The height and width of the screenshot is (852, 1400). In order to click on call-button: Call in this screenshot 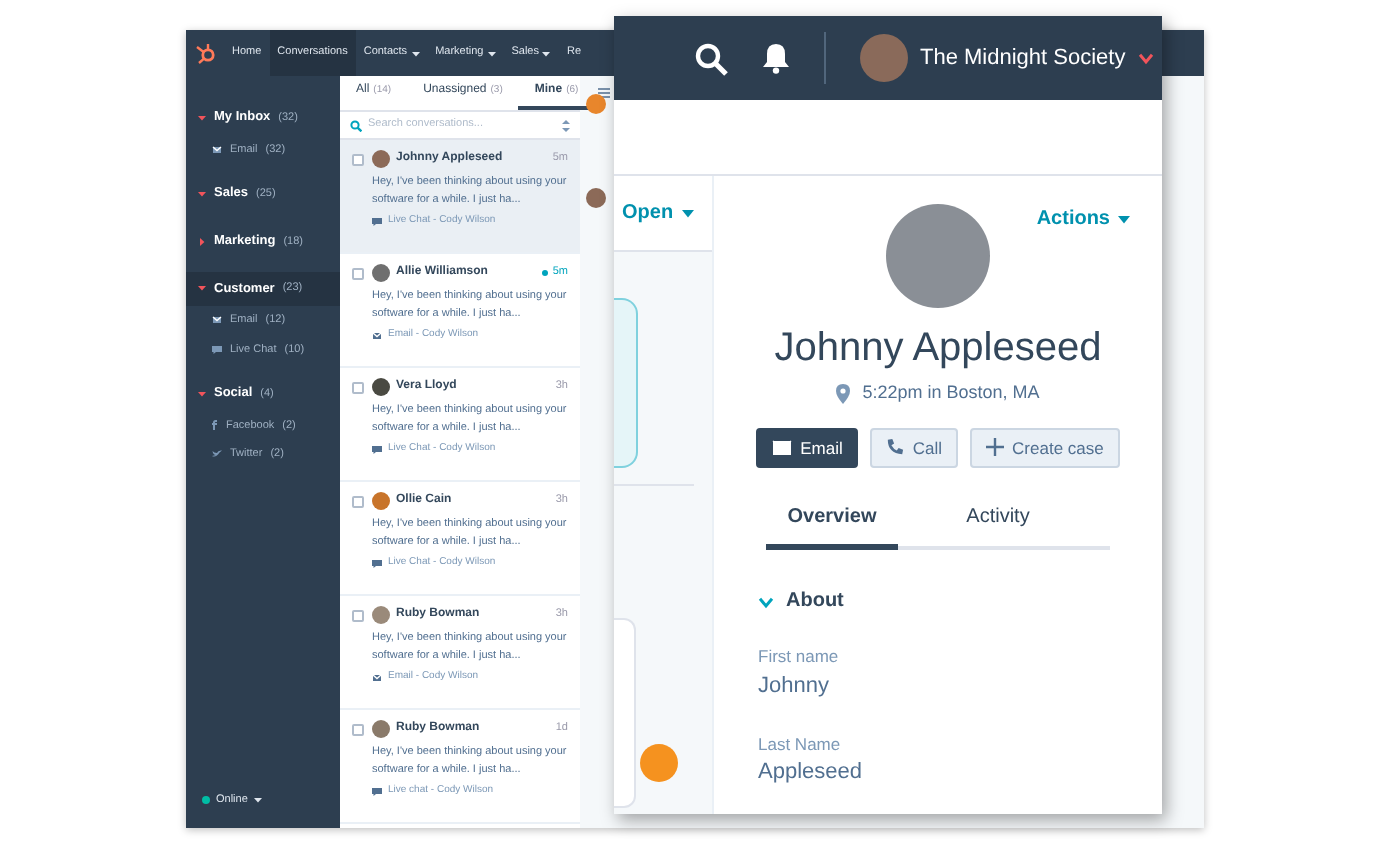, I will do `click(914, 448)`.